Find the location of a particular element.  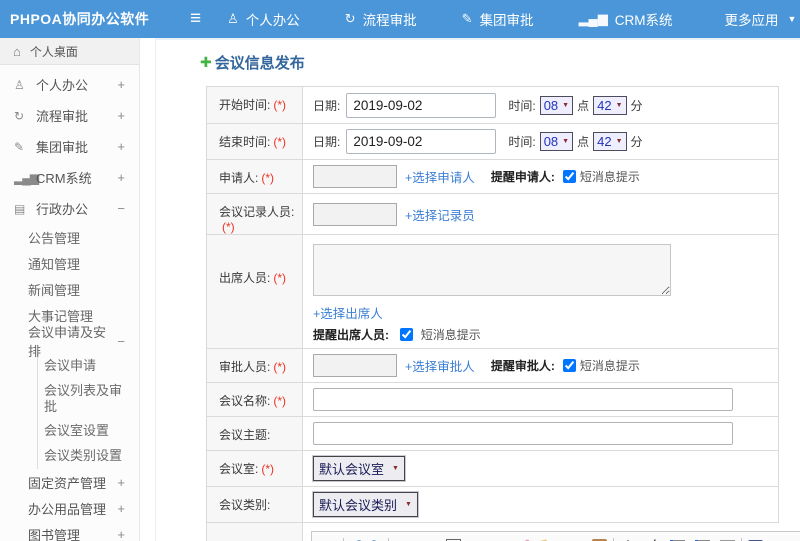

field-label: 申请人: is located at coordinates (239, 178).